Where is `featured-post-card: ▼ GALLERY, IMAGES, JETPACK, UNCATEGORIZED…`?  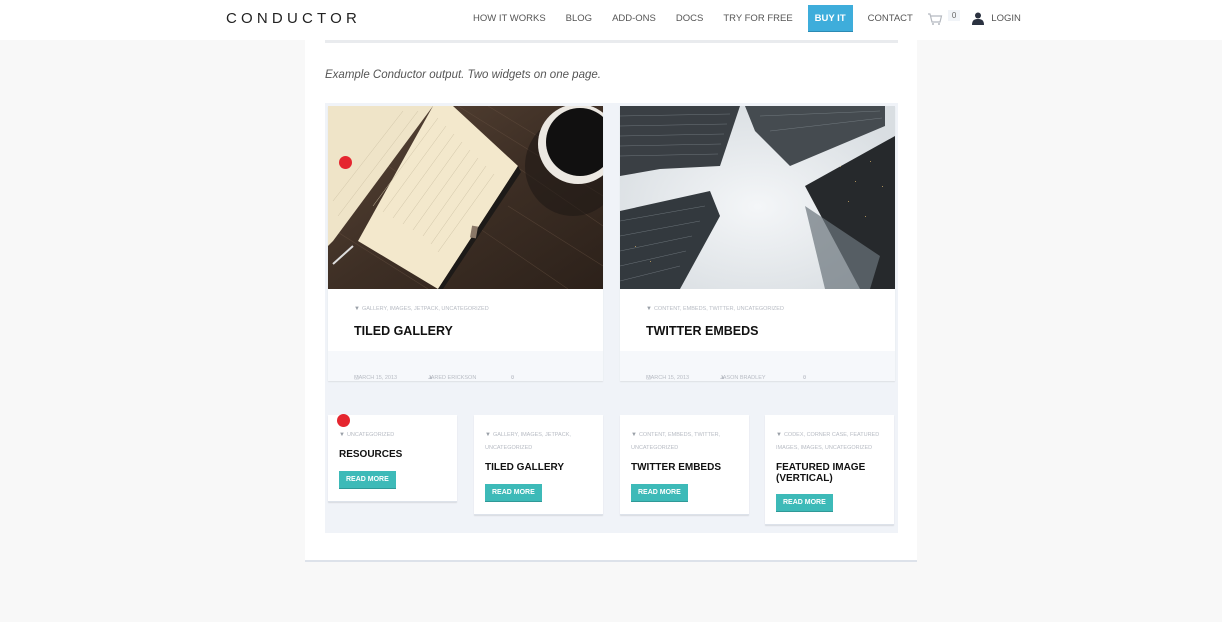
featured-post-card: ▼ GALLERY, IMAGES, JETPACK, UNCATEGORIZED… is located at coordinates (465, 243).